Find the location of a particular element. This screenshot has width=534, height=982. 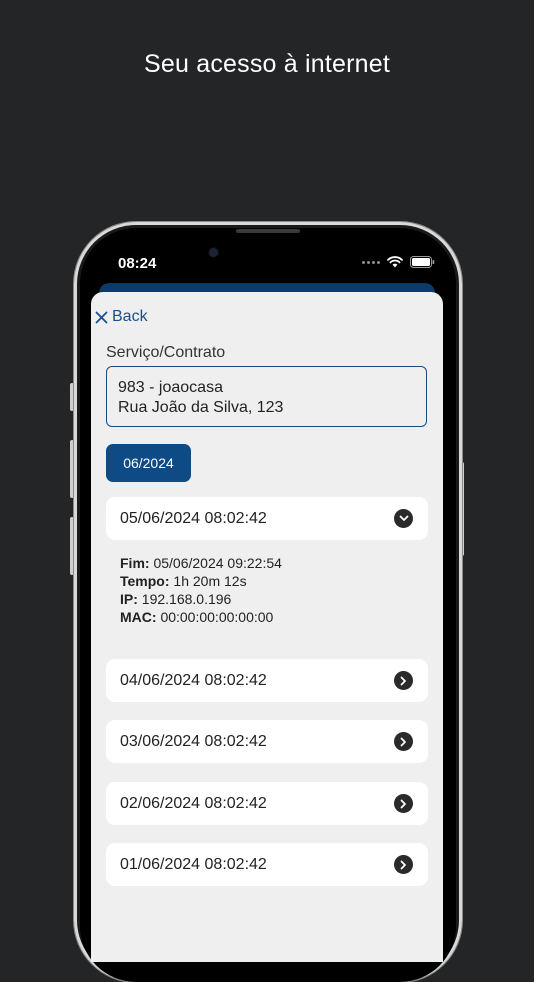

session-start: 01/06/2024 08:02:42 is located at coordinates (193, 864).